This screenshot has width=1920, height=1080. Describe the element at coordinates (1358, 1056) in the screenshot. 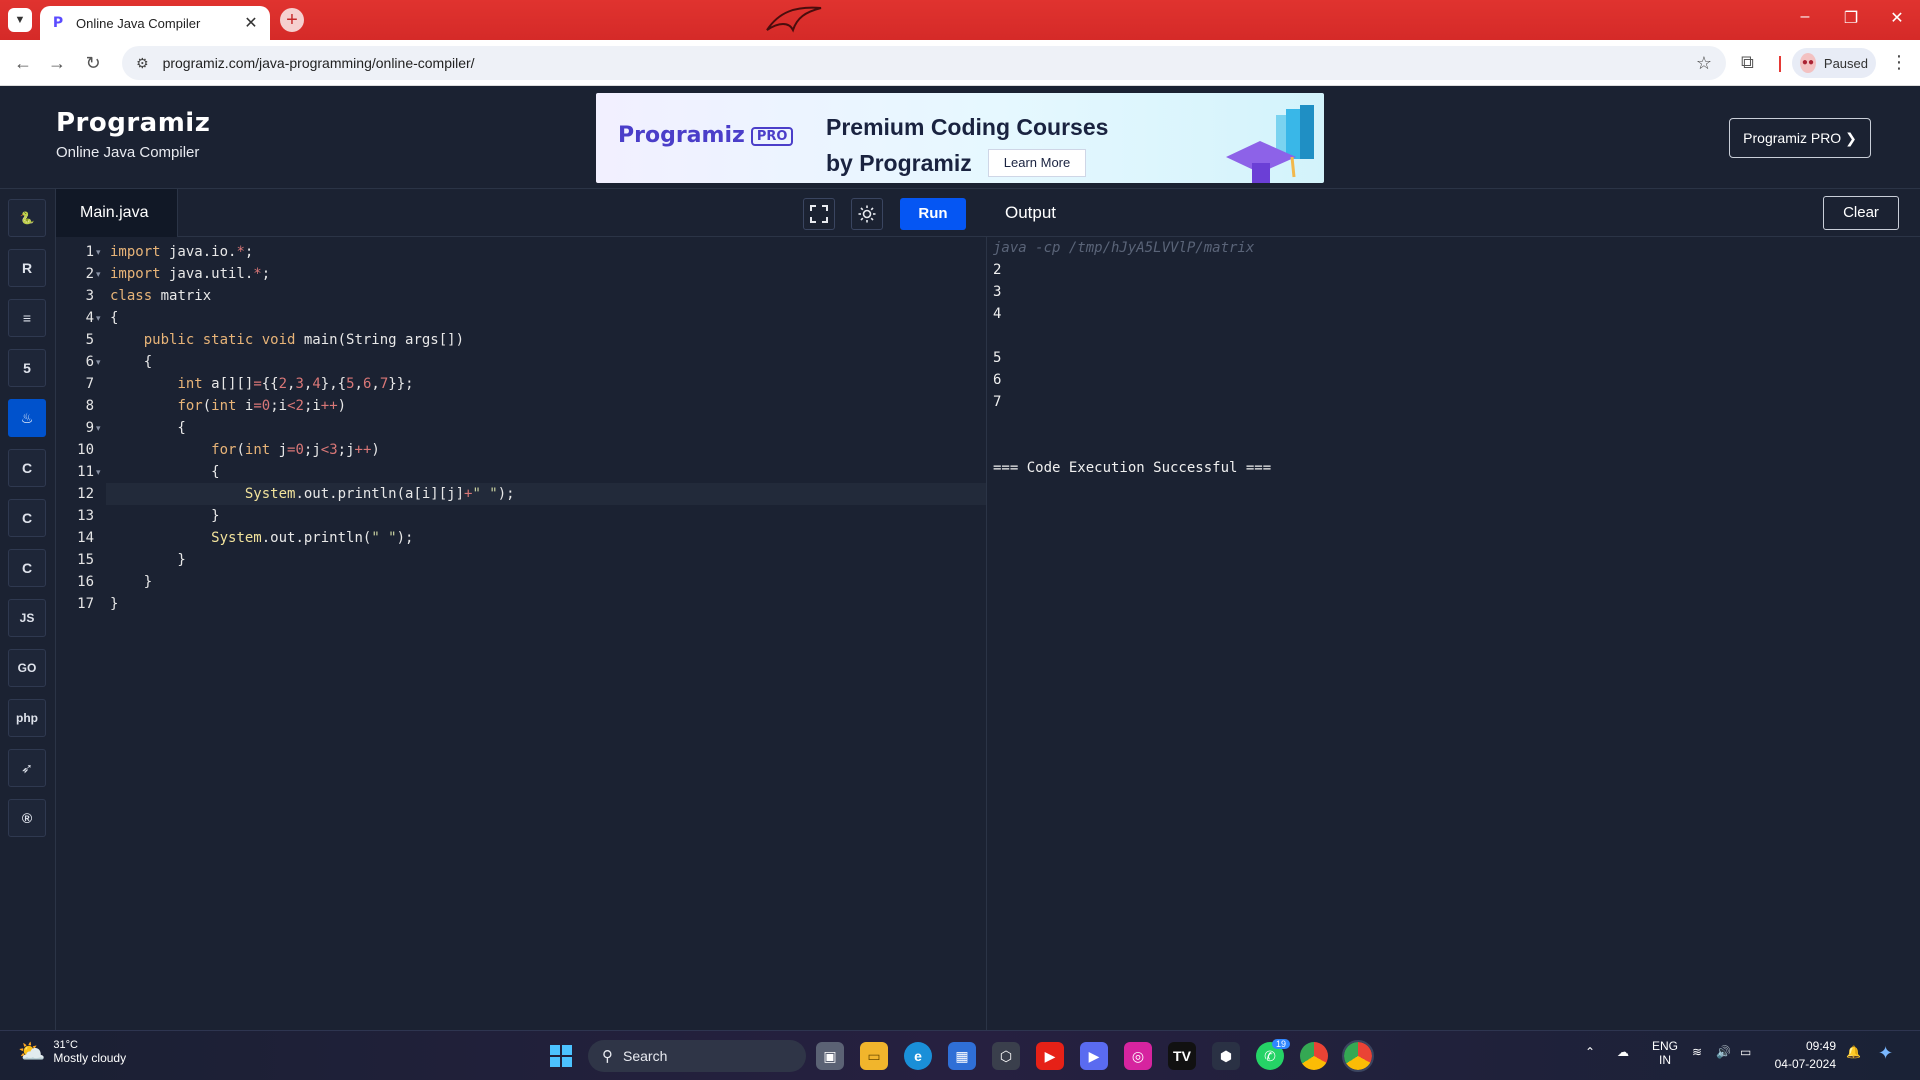

I see `chrome-profile-icon` at that location.